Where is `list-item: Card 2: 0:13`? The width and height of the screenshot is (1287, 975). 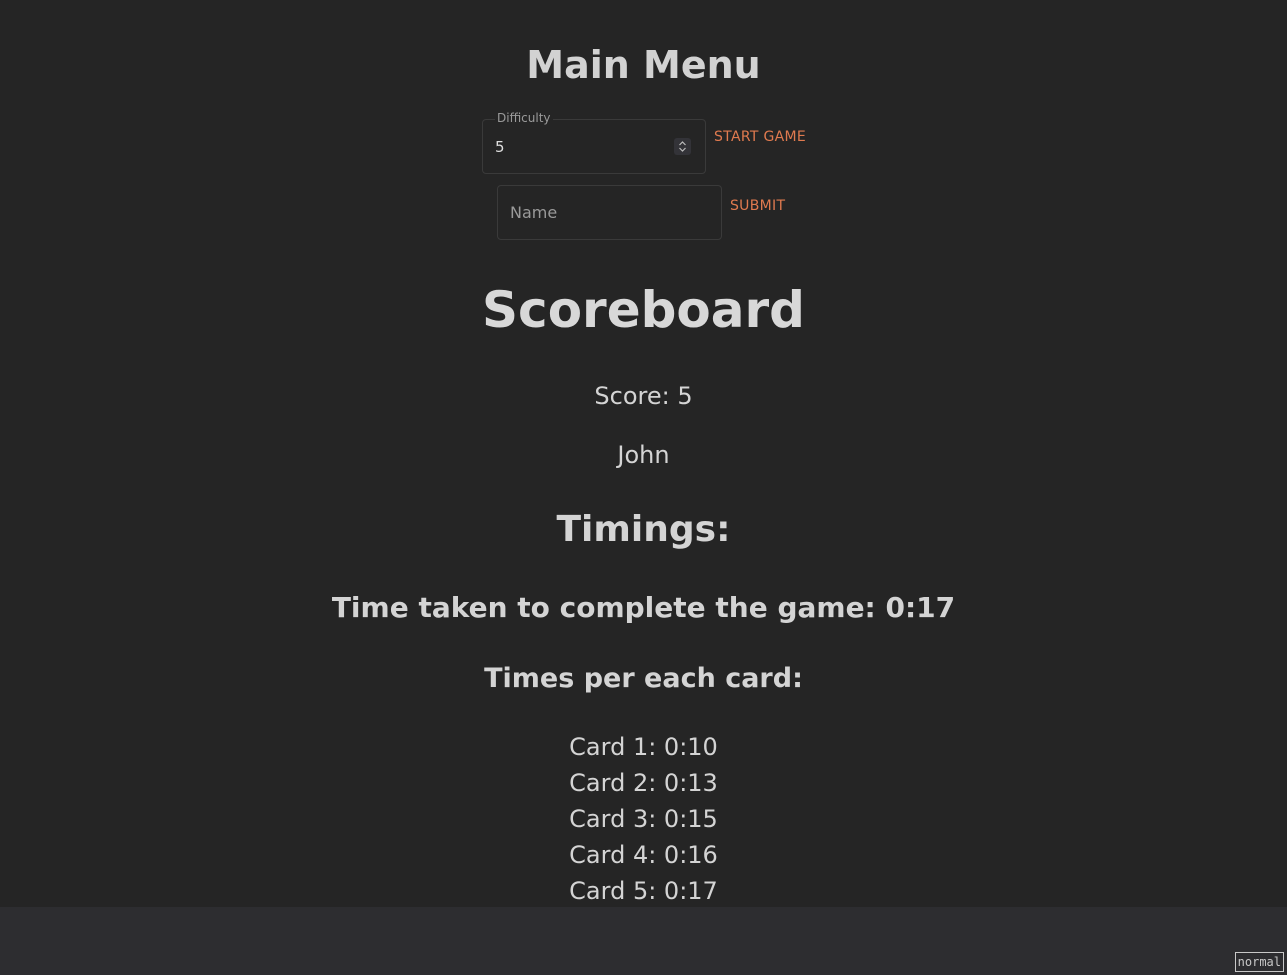 list-item: Card 2: 0:13 is located at coordinates (643, 783).